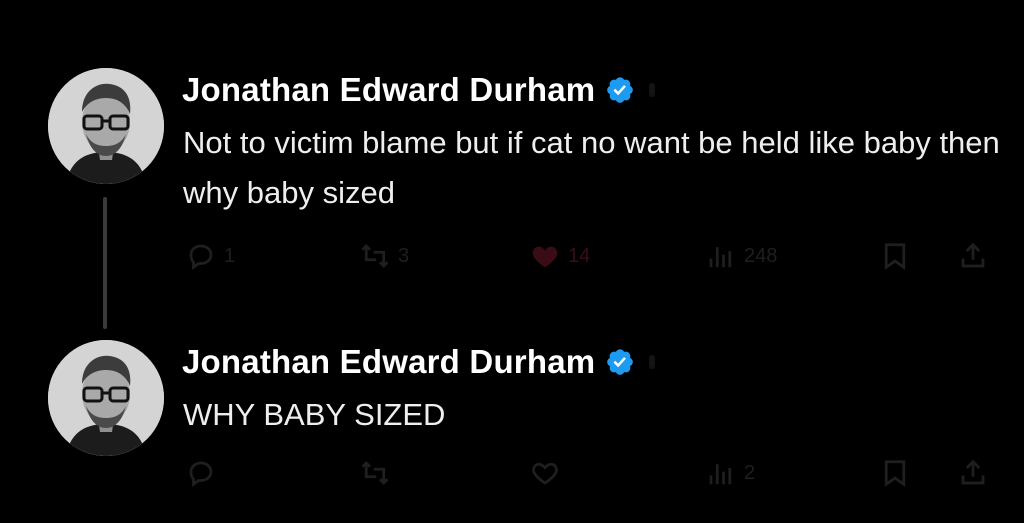 The height and width of the screenshot is (523, 1024). What do you see at coordinates (750, 472) in the screenshot?
I see `views-count: 2` at bounding box center [750, 472].